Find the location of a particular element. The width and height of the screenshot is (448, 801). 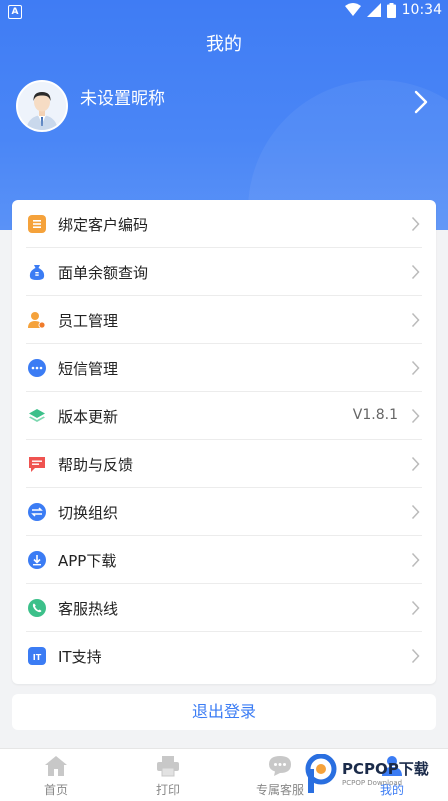

menu-item-app-download: APP下载 is located at coordinates (224, 560).